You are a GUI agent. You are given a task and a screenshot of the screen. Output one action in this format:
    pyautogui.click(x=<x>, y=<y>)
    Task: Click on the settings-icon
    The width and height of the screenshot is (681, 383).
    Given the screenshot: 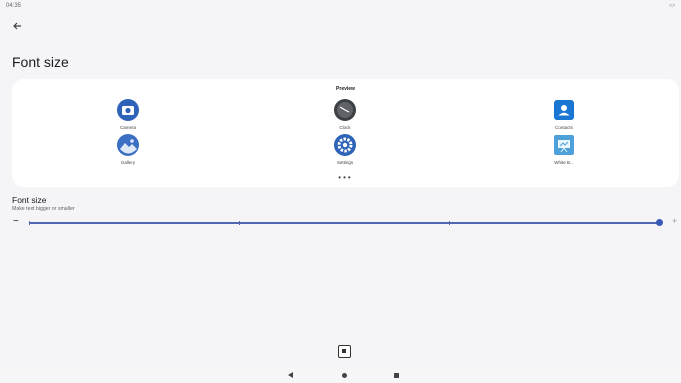 What is the action you would take?
    pyautogui.click(x=345, y=145)
    